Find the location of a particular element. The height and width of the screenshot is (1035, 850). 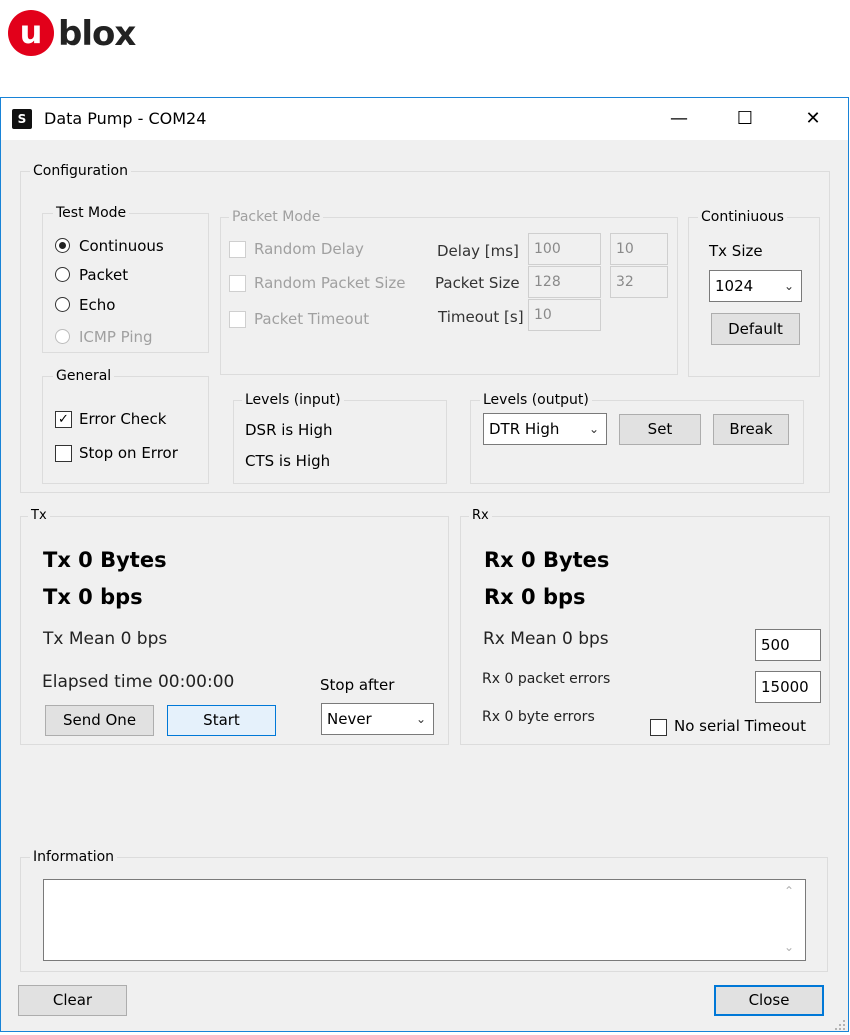

rx-packet-errors: Rx 0 packet errors is located at coordinates (546, 679).